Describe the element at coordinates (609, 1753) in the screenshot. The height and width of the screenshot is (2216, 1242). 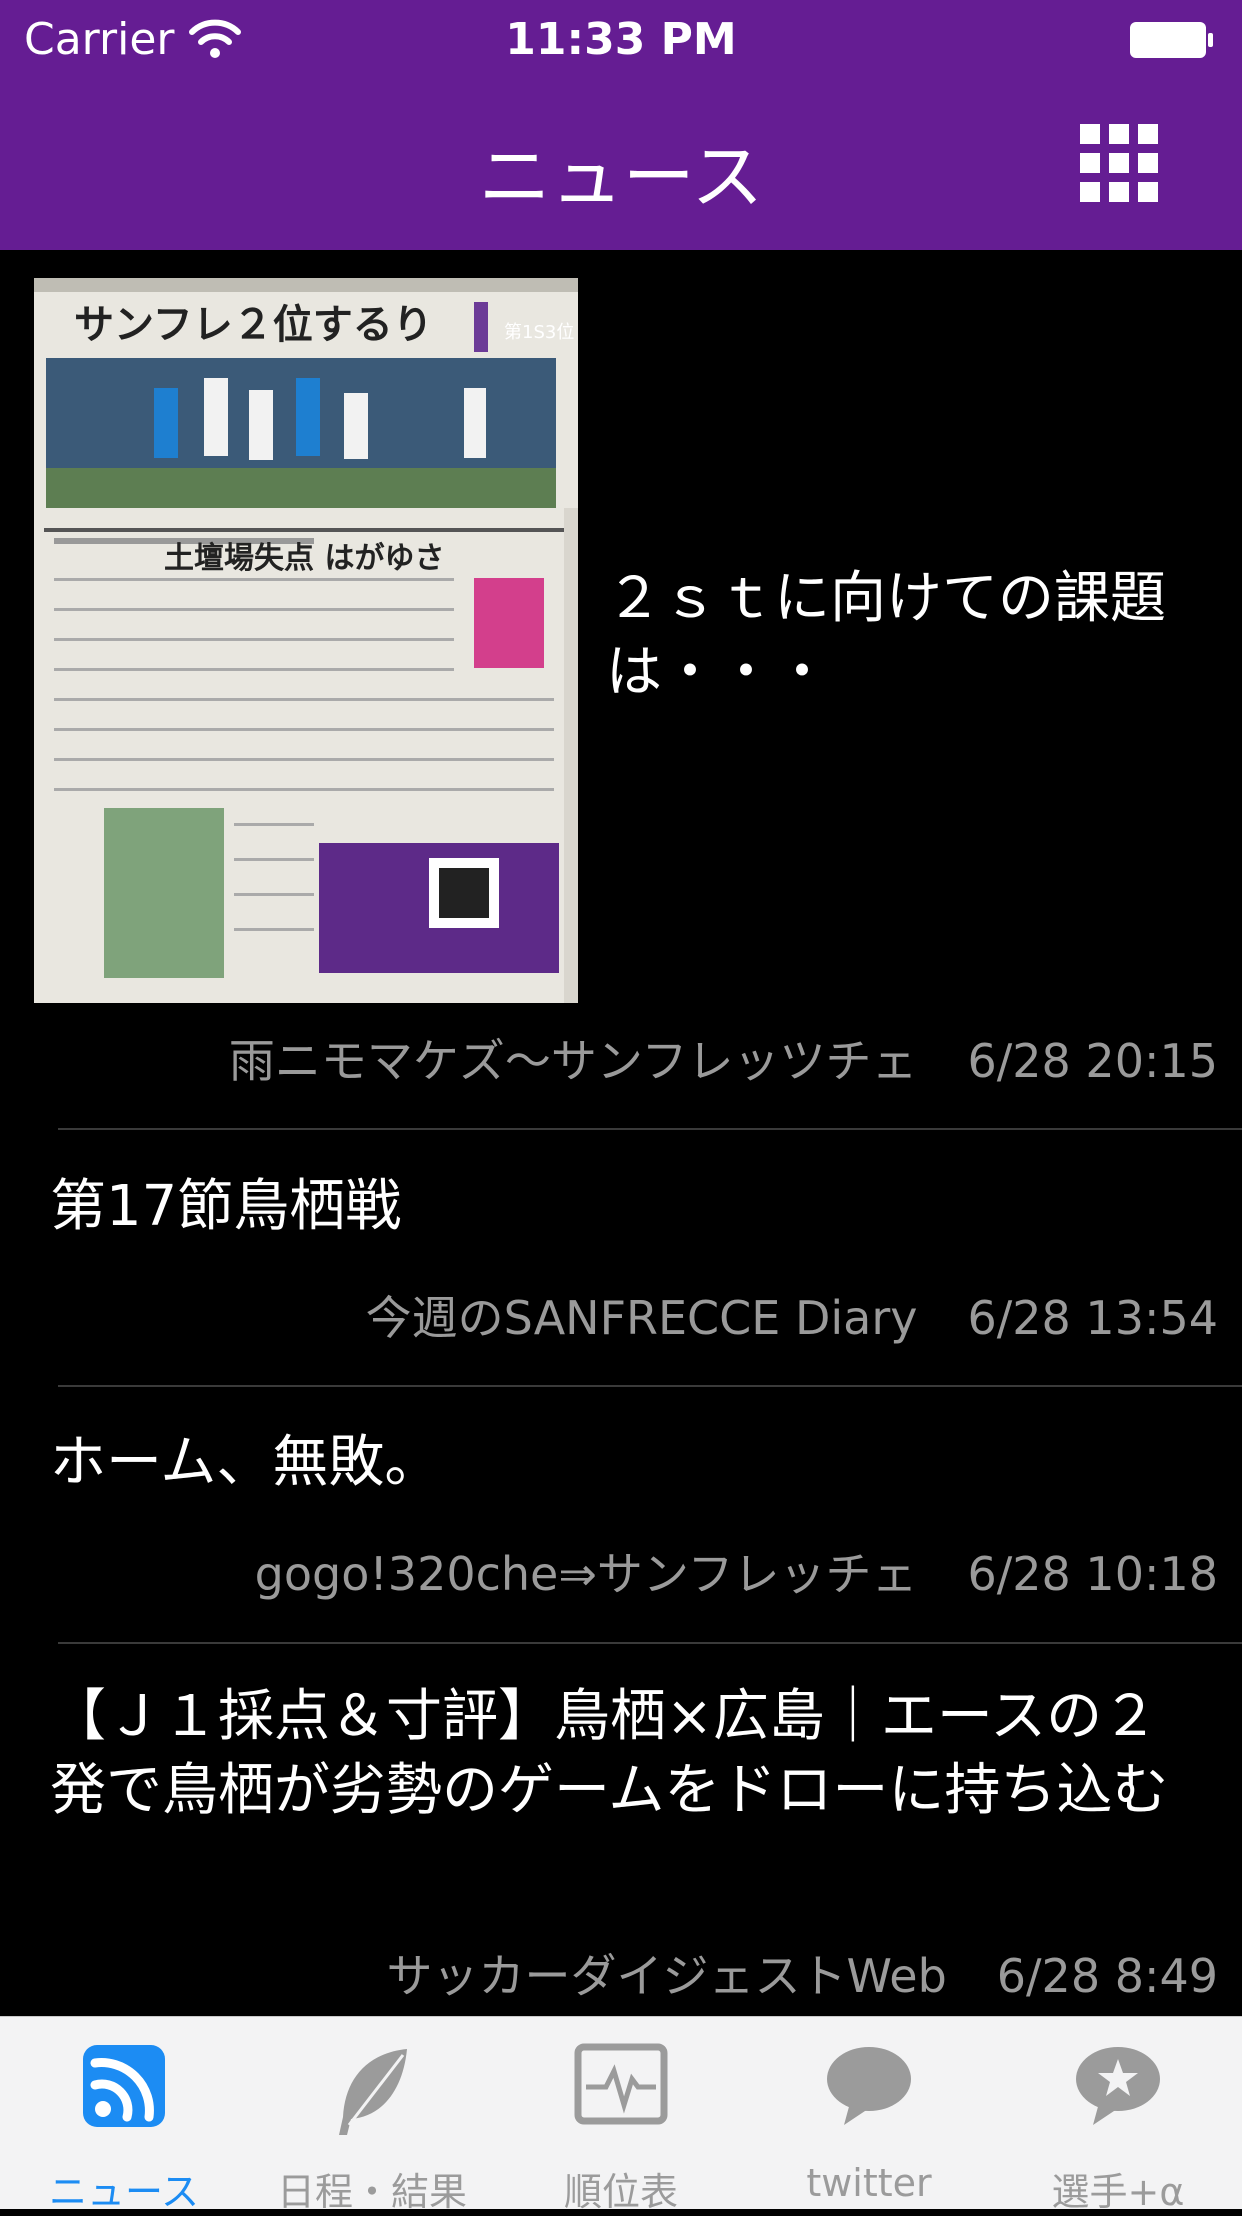
I see `news-title: 【Ｊ１採点＆寸評】鳥栖×広島｜エースの２発で鳥栖が劣勢のゲームをドローに持ち込む` at that location.